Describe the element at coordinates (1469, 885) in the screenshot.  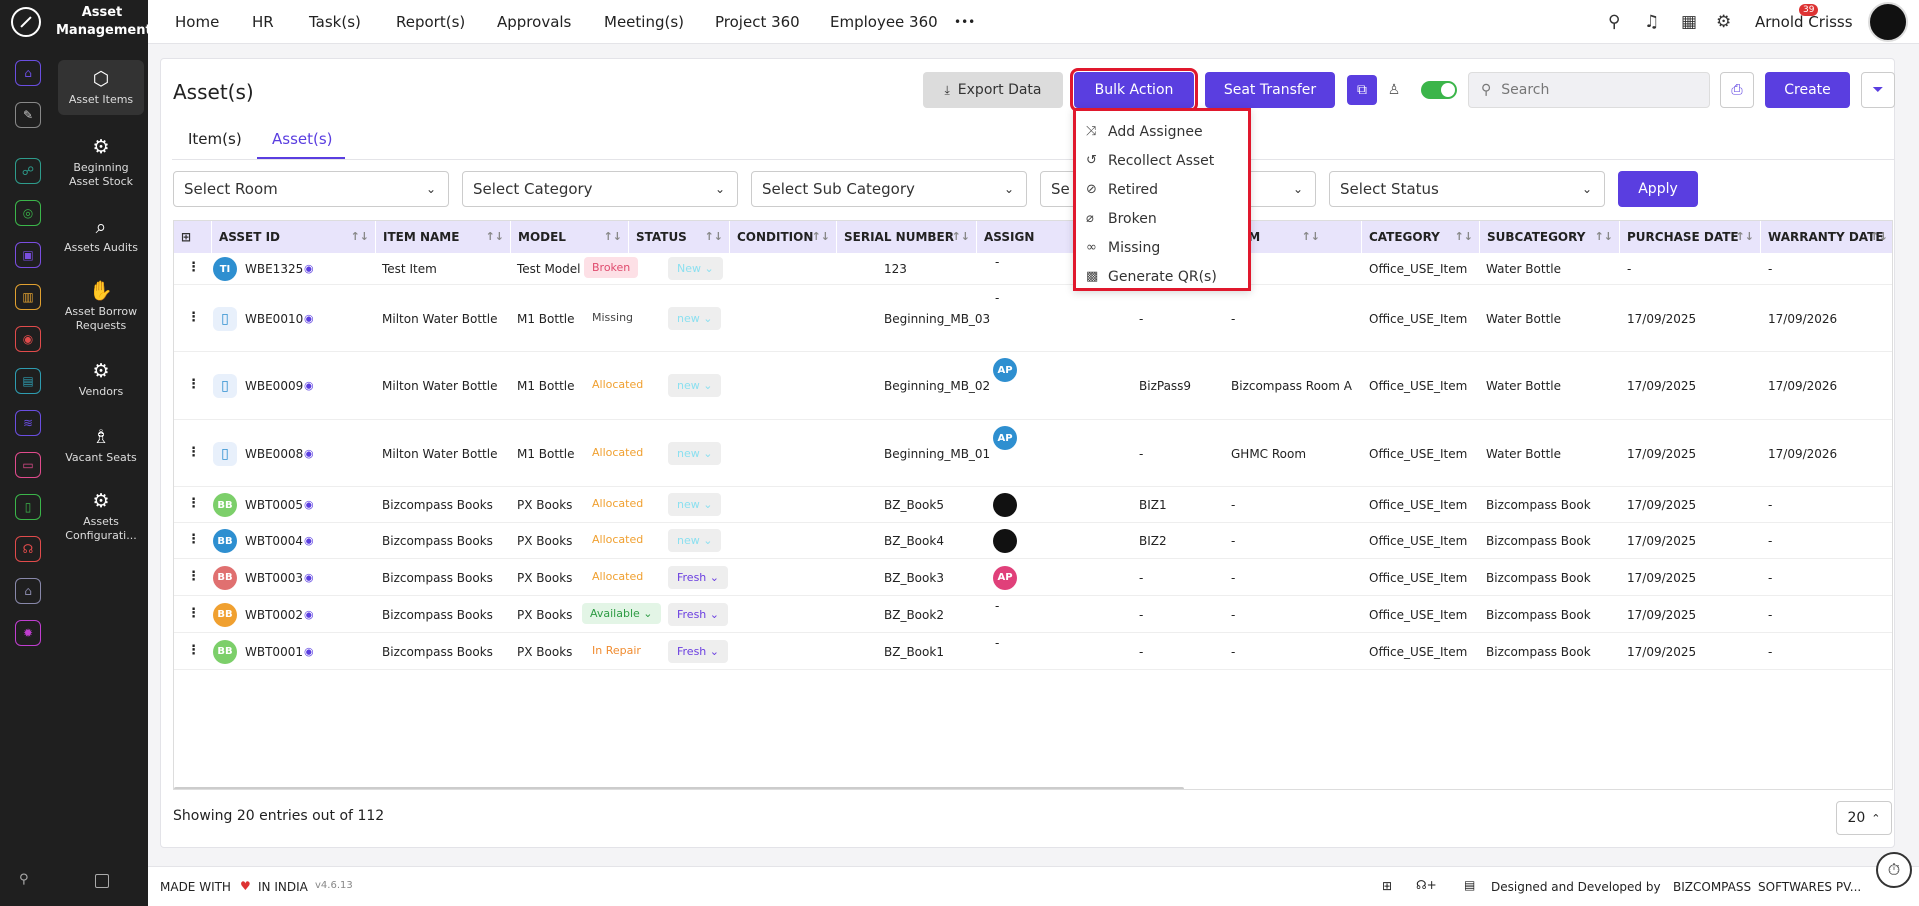
I see `receipt-icon: ▤` at that location.